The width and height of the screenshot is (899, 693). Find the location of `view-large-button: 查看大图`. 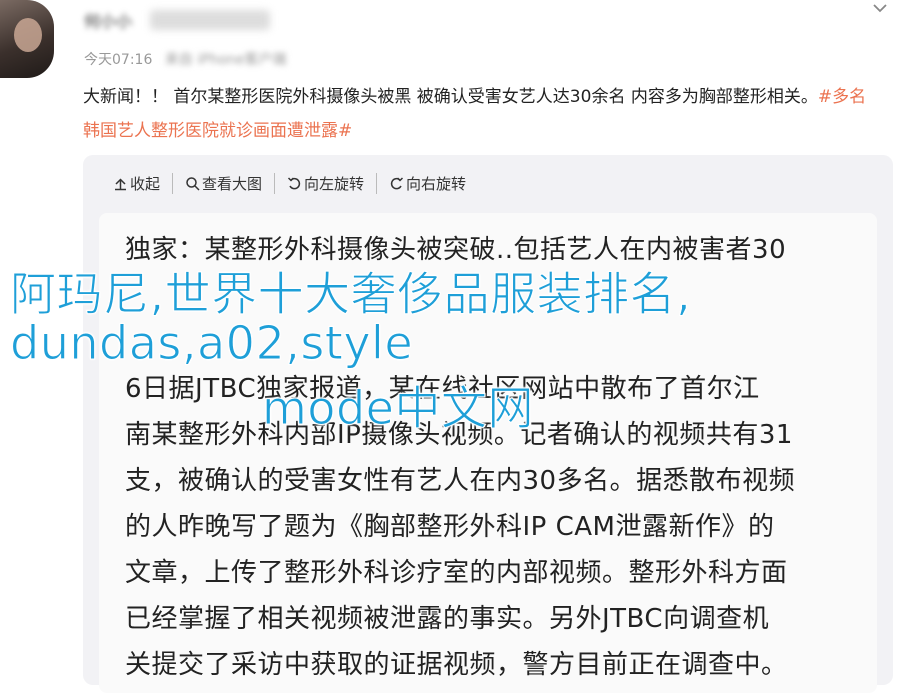

view-large-button: 查看大图 is located at coordinates (223, 183).